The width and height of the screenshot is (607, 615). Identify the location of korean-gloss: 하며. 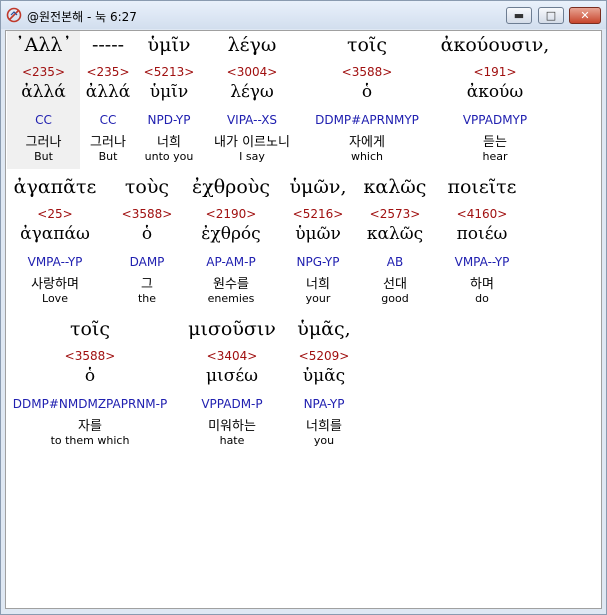
(482, 284).